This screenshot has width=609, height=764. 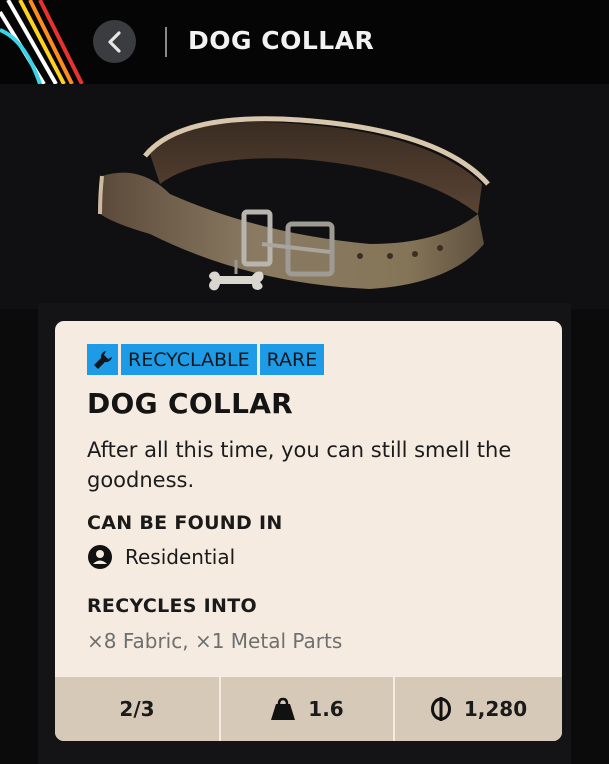 I want to click on rainbow-stripes-logo, so click(x=42, y=42).